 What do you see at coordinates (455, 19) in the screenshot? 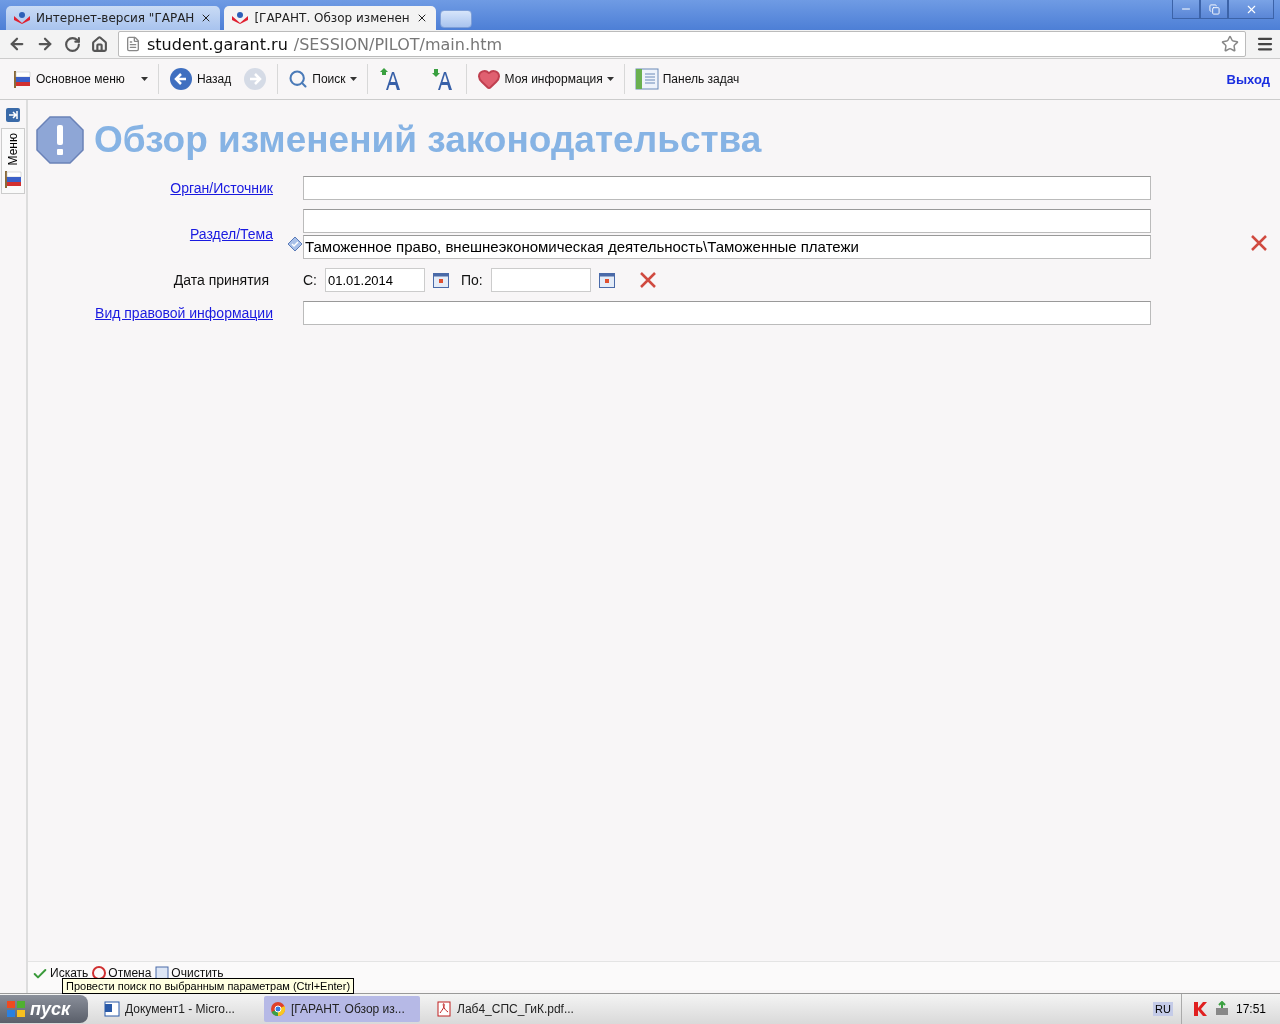
I see `new-tab-button` at bounding box center [455, 19].